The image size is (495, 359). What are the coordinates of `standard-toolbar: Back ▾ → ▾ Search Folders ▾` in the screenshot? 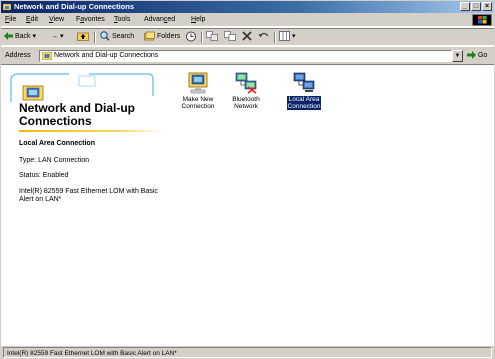 It's located at (247, 37).